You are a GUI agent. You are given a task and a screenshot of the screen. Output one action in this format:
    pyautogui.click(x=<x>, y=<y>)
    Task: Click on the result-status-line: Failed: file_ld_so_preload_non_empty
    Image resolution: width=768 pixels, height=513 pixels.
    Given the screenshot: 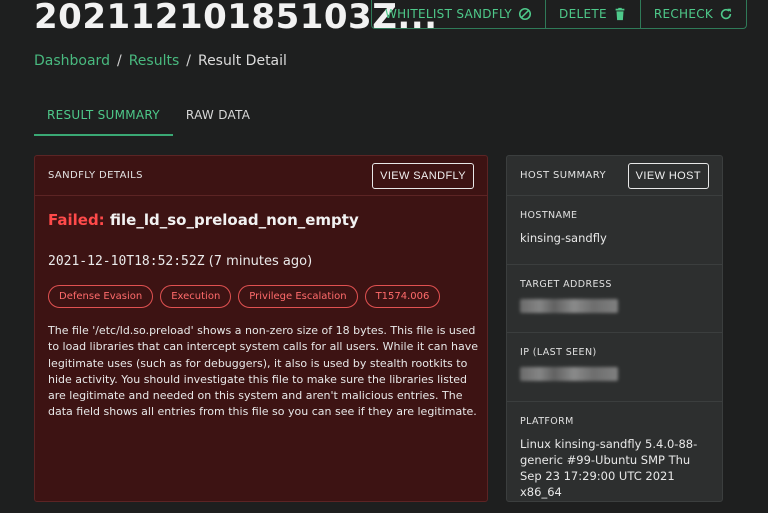 What is the action you would take?
    pyautogui.click(x=203, y=220)
    